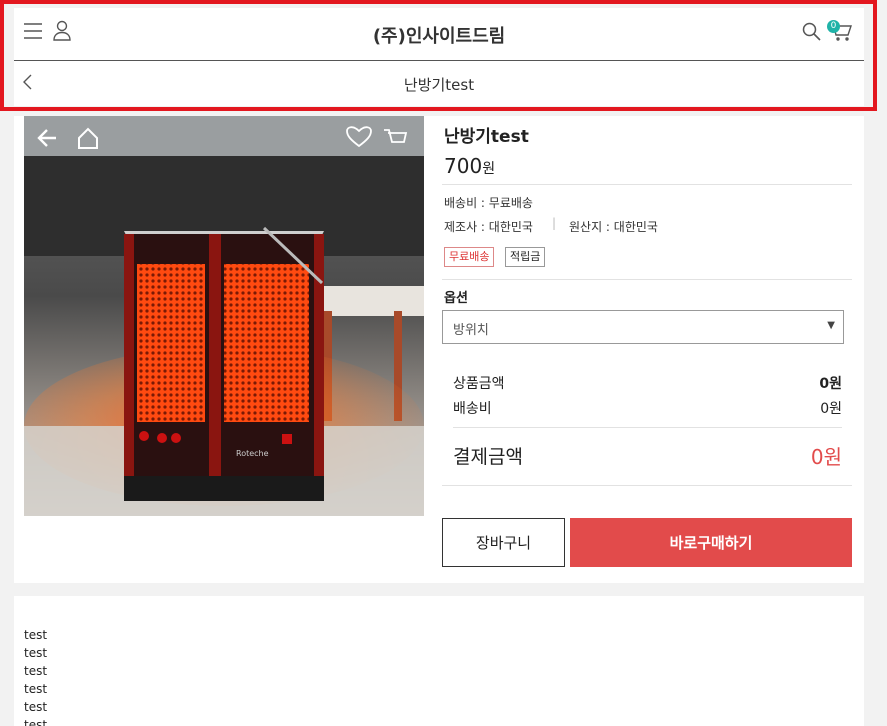 Image resolution: width=887 pixels, height=726 pixels. I want to click on subtotal-value: 0원, so click(830, 384).